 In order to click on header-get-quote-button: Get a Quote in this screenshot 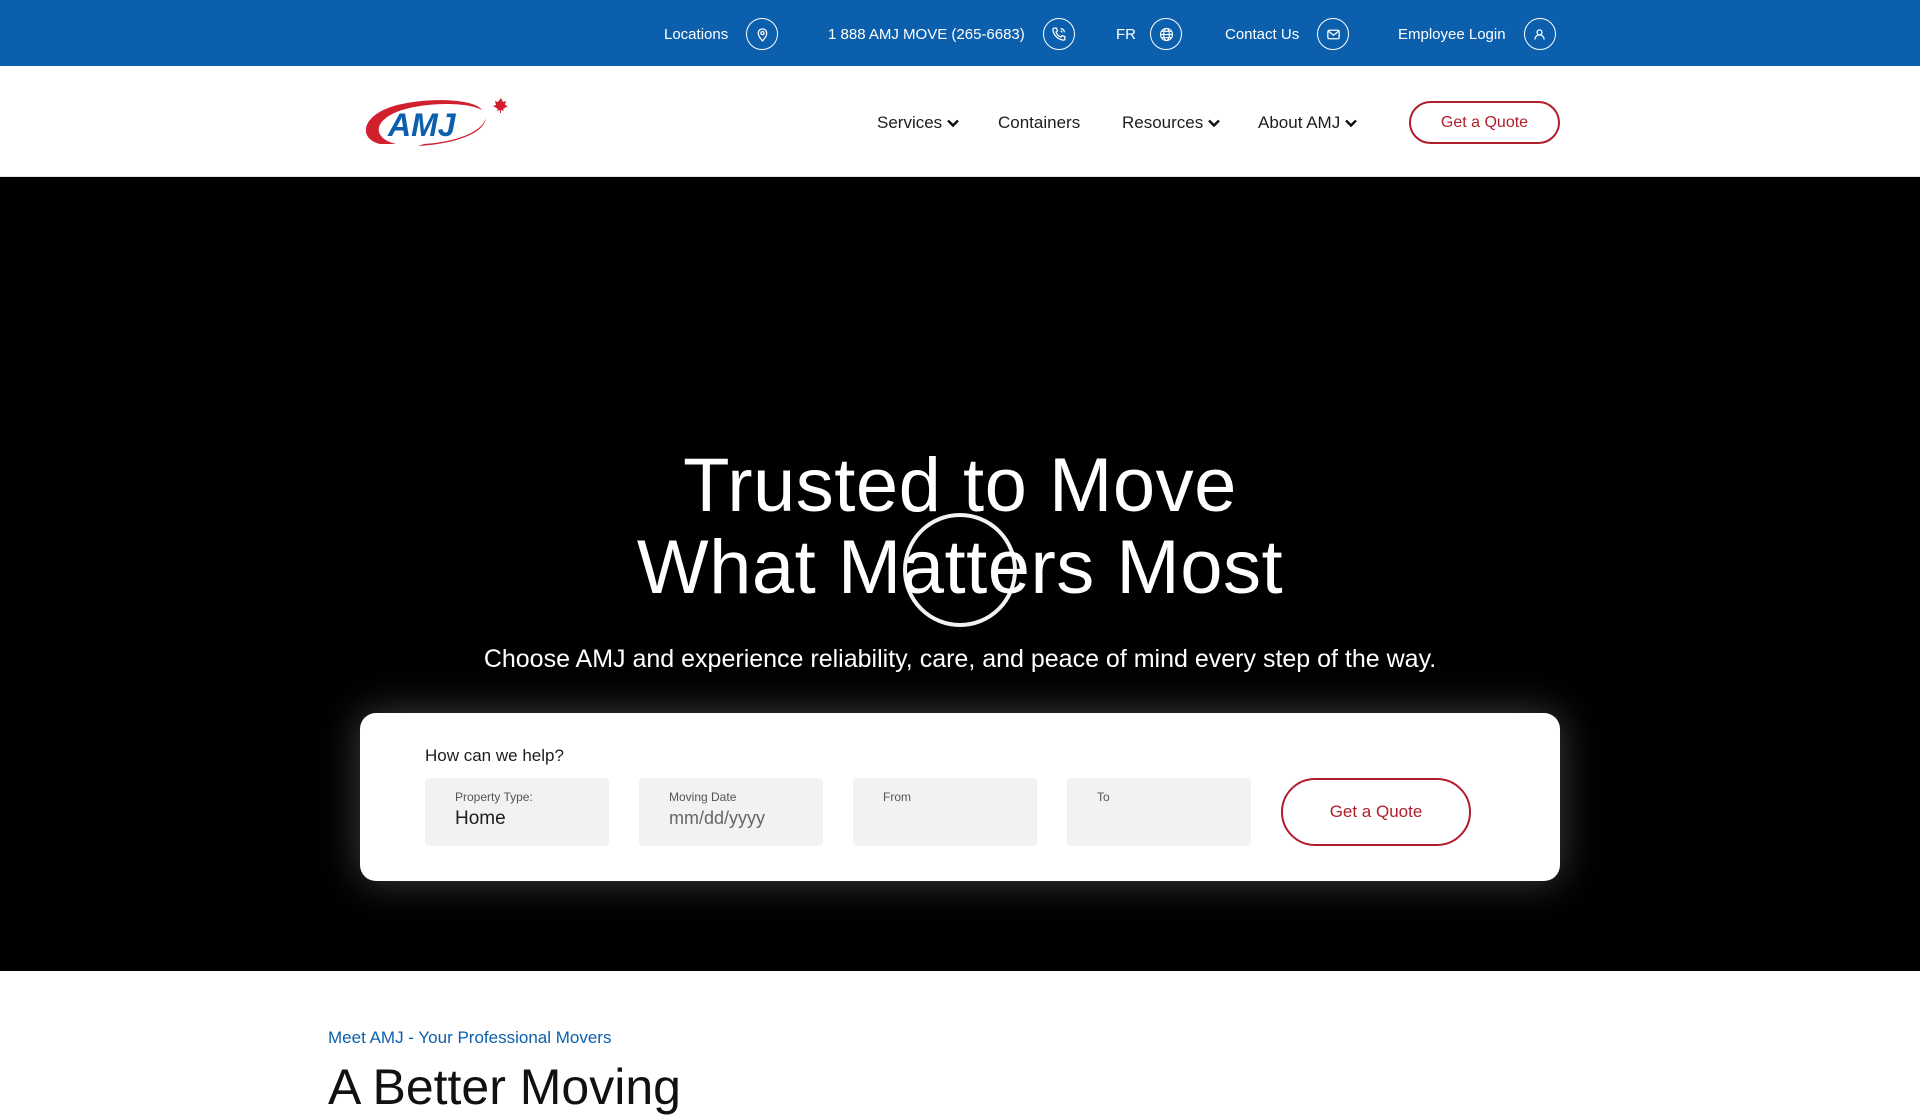, I will do `click(1484, 122)`.